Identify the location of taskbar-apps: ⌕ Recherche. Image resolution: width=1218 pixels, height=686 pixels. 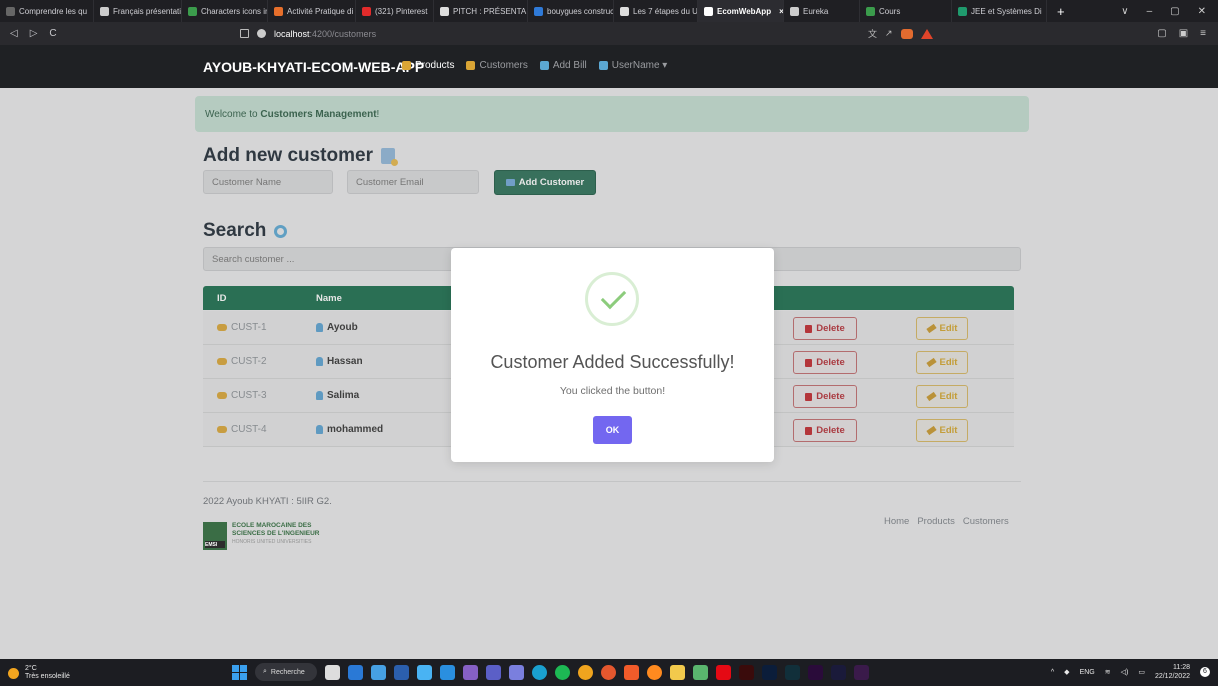
(550, 672).